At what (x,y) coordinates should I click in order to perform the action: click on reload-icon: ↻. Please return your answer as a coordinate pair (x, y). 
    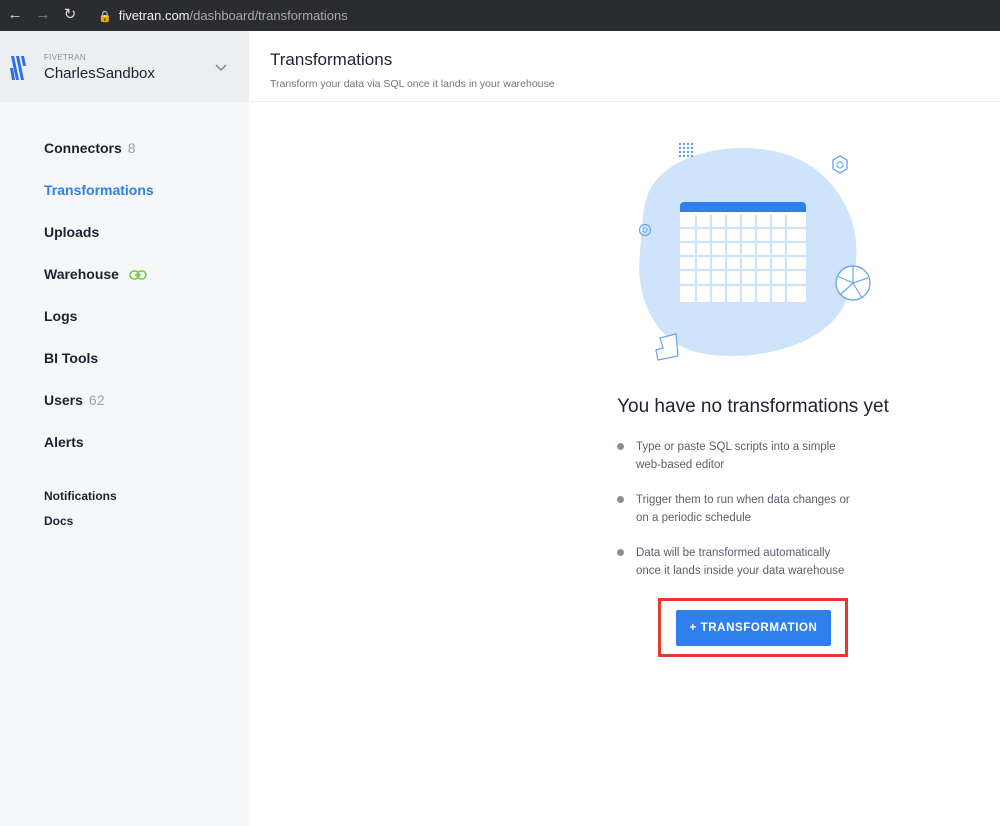
    Looking at the image, I should click on (70, 15).